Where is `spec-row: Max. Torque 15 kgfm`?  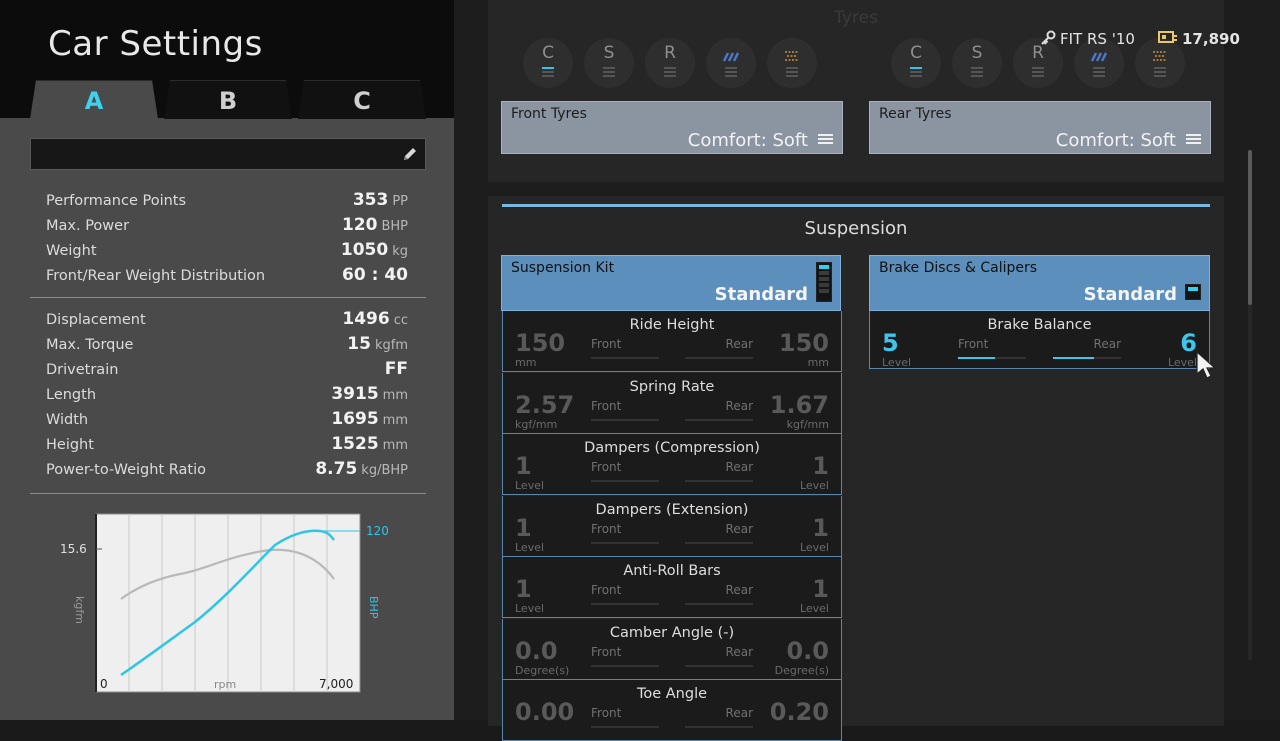
spec-row: Max. Torque 15 kgfm is located at coordinates (227, 345).